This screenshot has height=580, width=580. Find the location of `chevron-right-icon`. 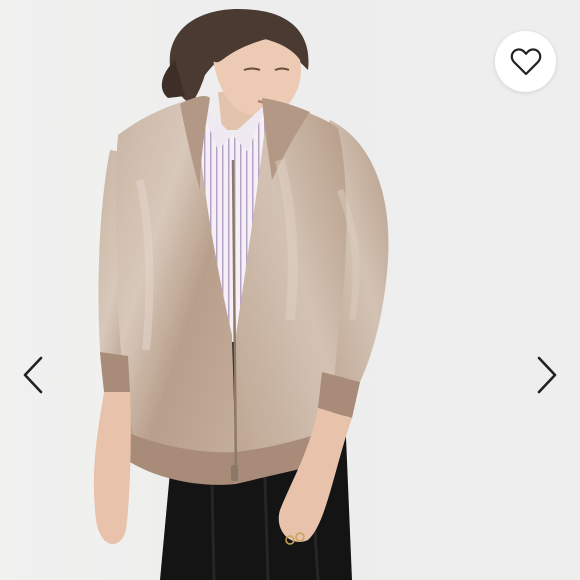

chevron-right-icon is located at coordinates (547, 375).